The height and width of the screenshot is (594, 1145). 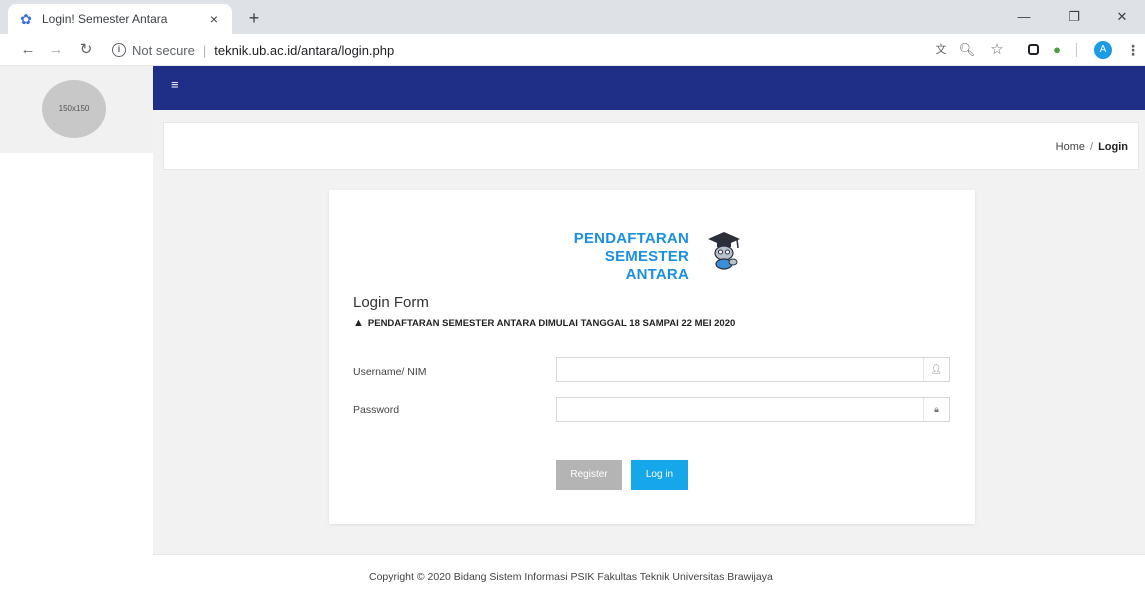 I want to click on sidebar: 150x150, so click(x=76, y=109).